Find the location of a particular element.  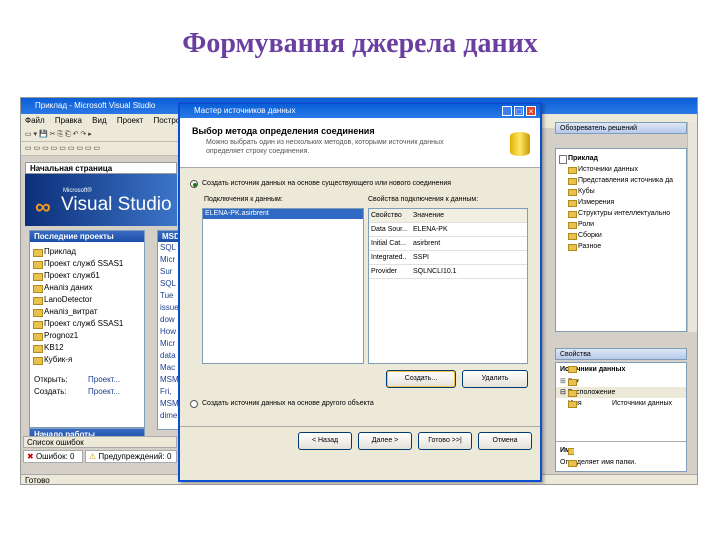

warnings-count: Предупреждений: 0 is located at coordinates (135, 456).